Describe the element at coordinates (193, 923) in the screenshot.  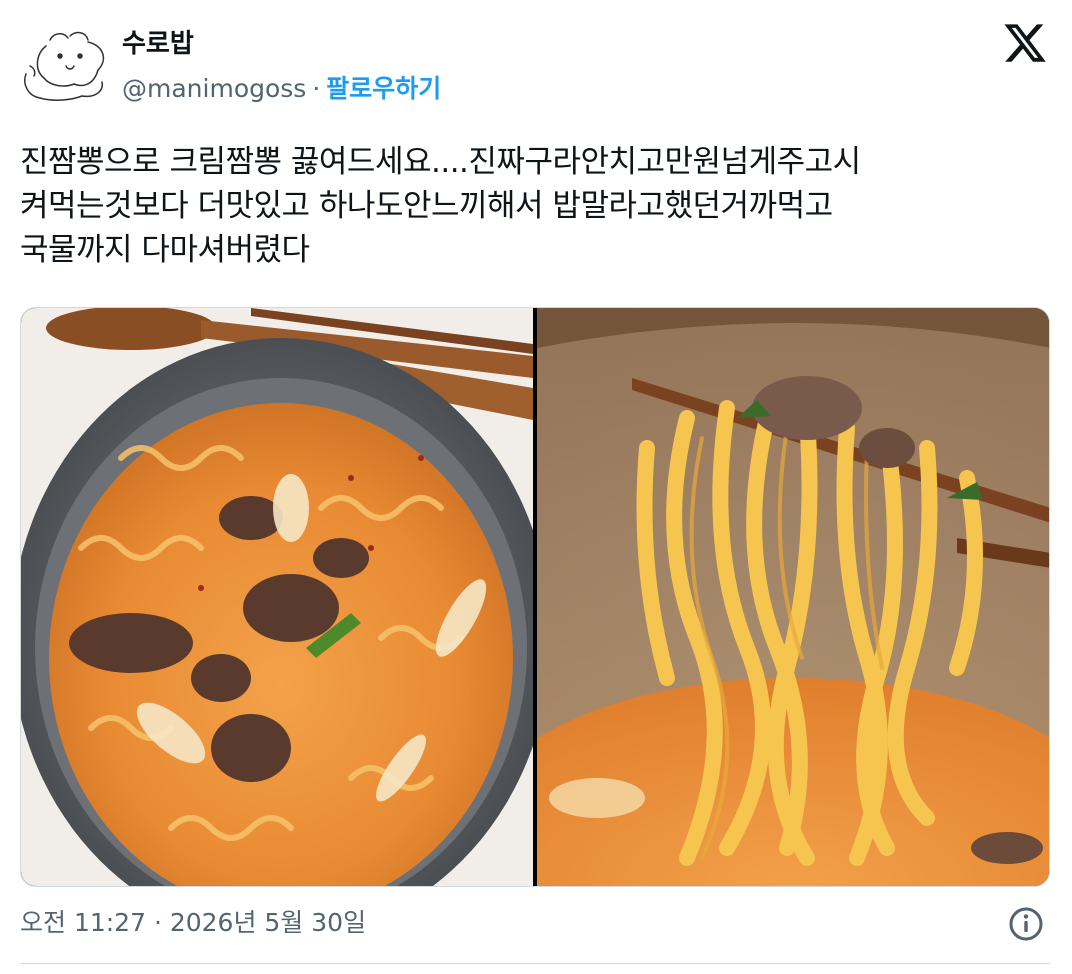
I see `timestamp: 오전 11:27 · 2026년 5월 30일` at that location.